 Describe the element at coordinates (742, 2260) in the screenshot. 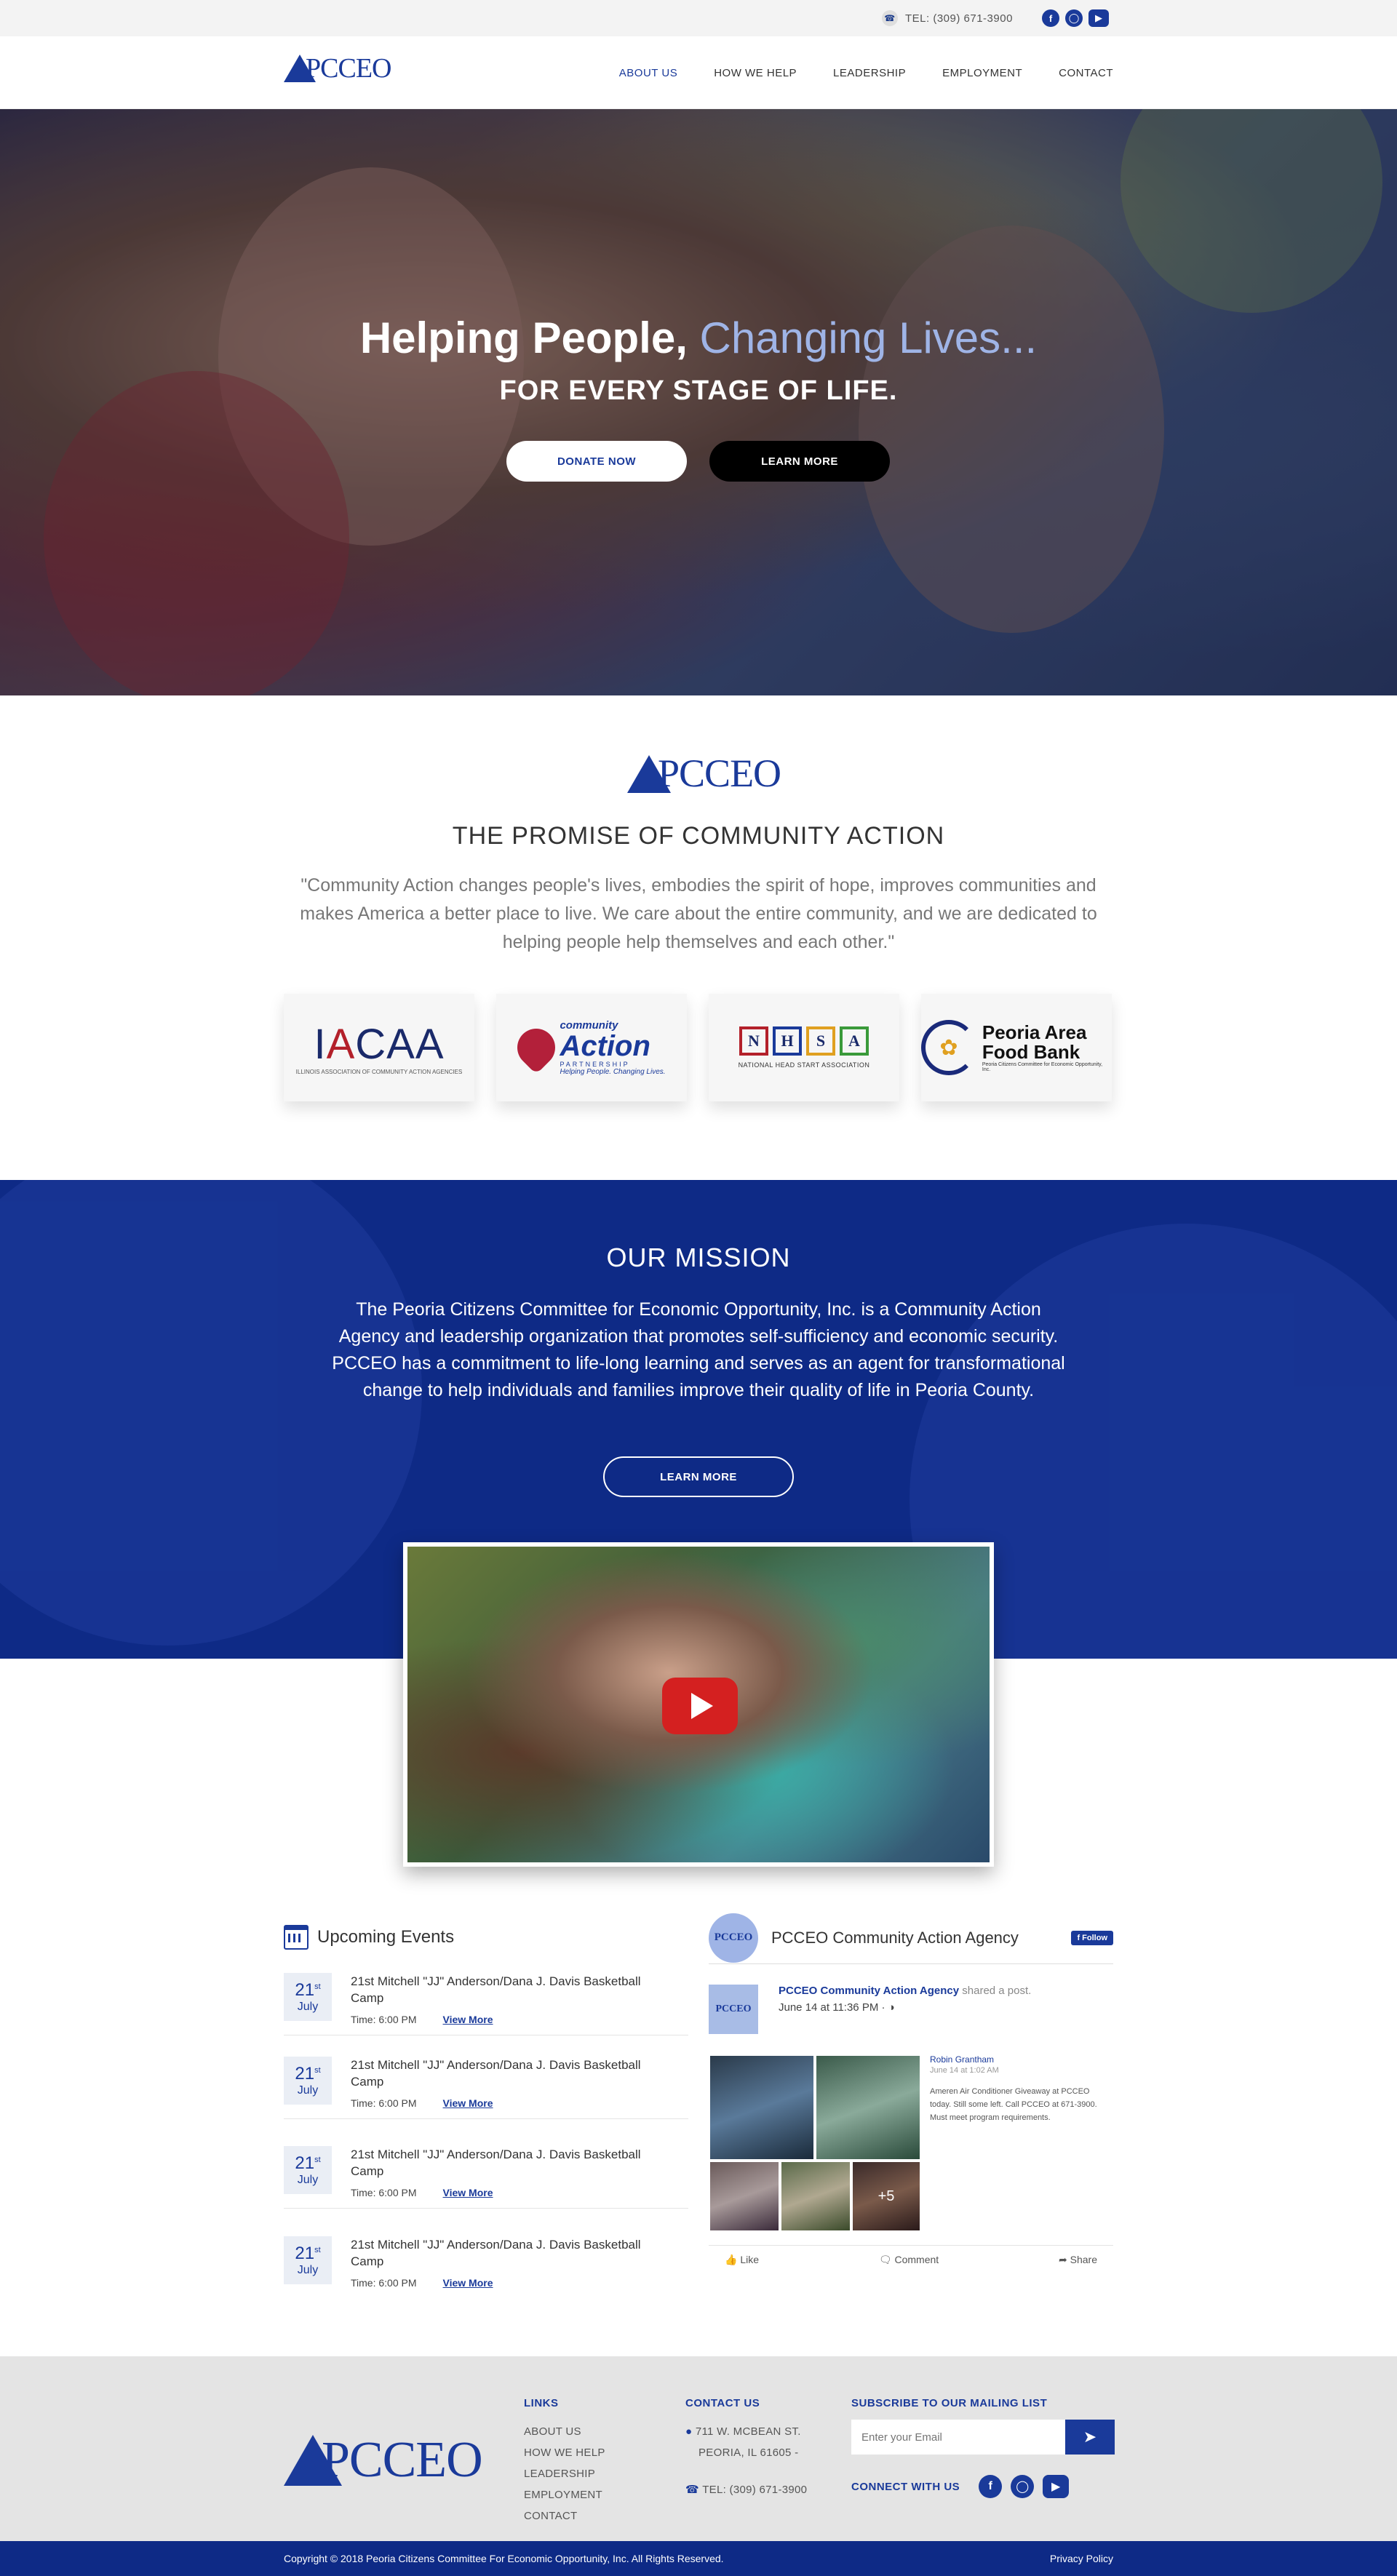

I see `like-button: 👍 Like` at that location.